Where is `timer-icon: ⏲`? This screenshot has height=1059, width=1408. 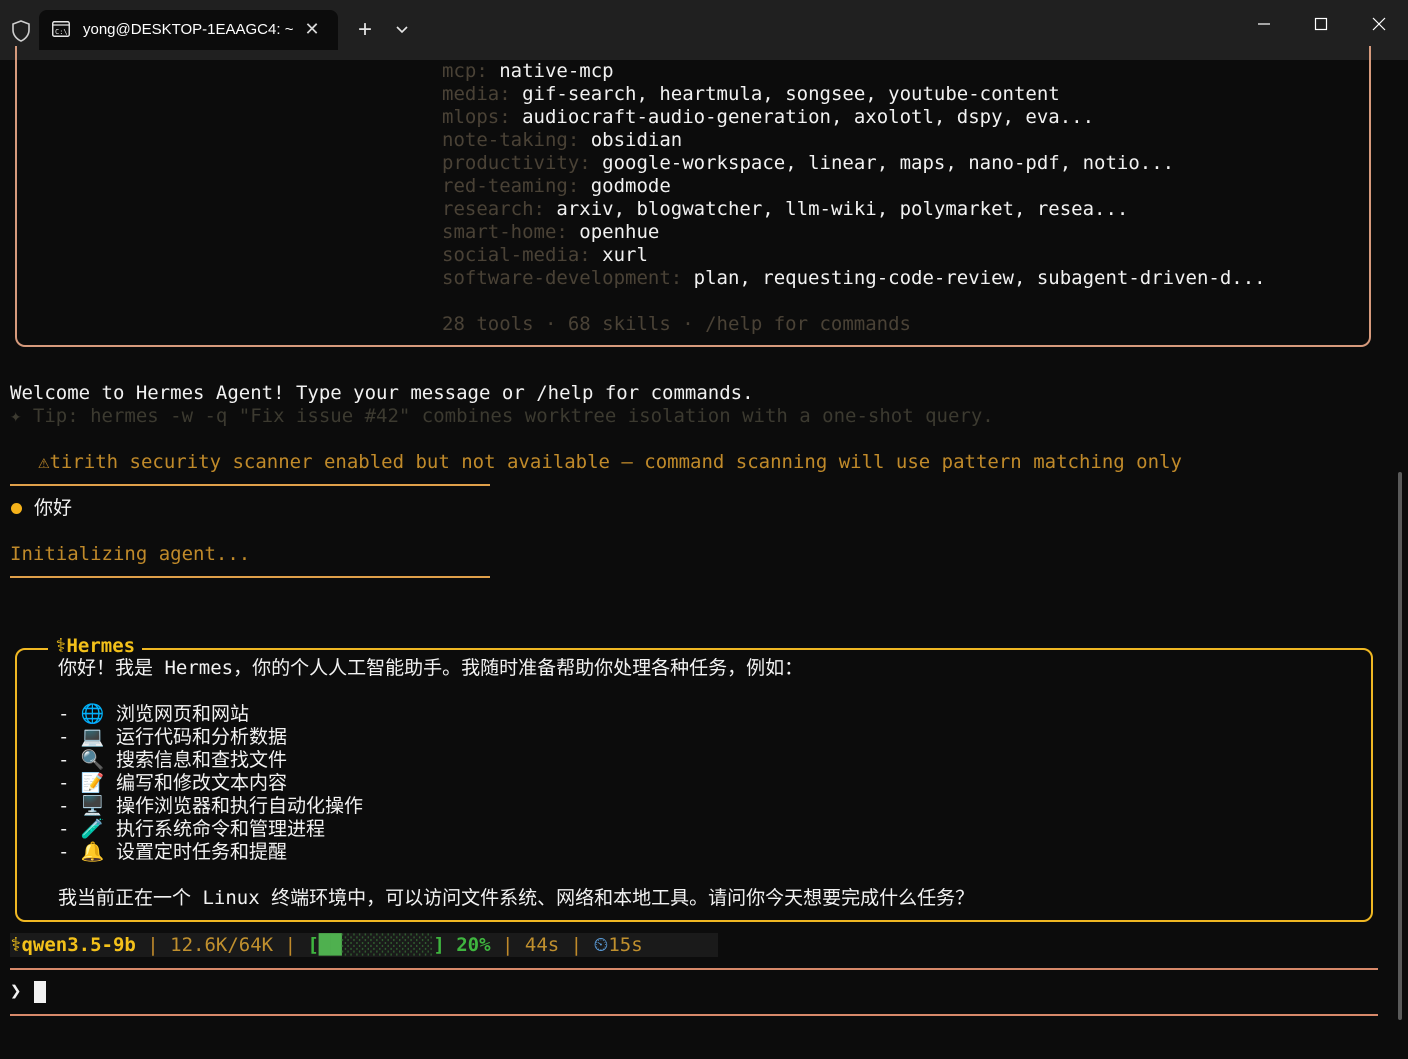 timer-icon: ⏲ is located at coordinates (601, 945).